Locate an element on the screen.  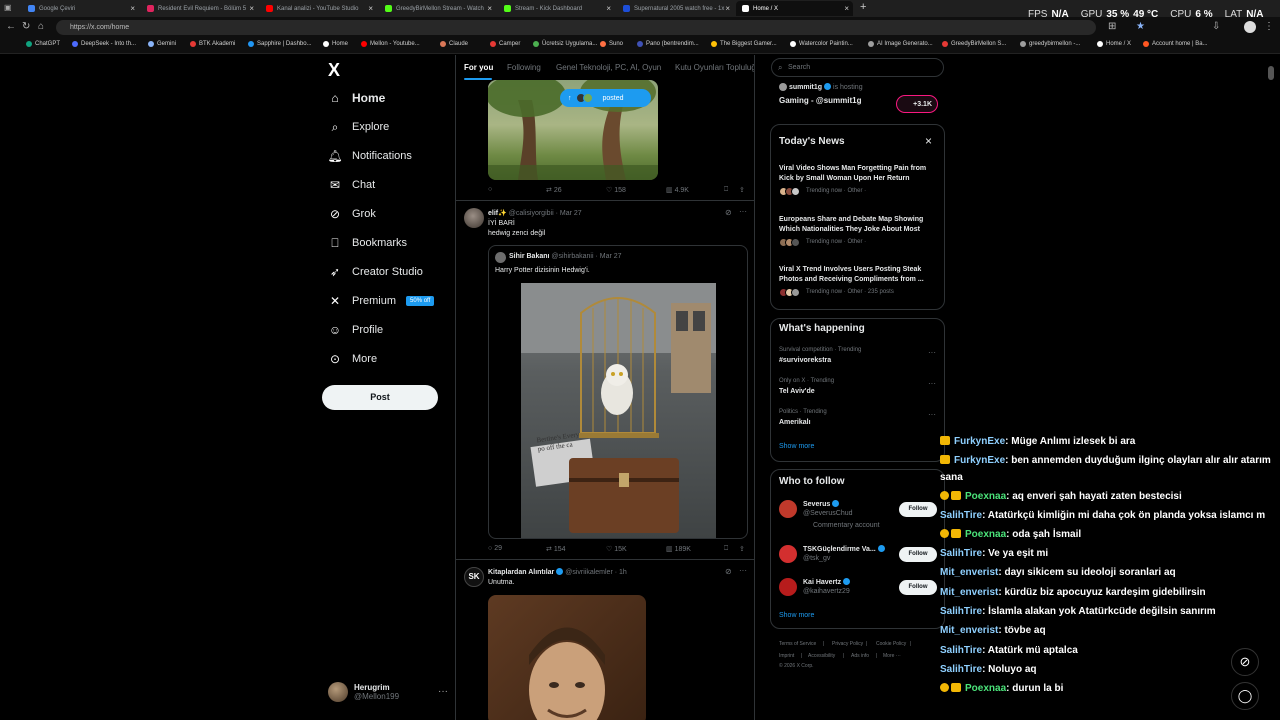
tab-community-tech: Genel Teknoloji, PC, AI, Oyun is located at coordinates (608, 67).